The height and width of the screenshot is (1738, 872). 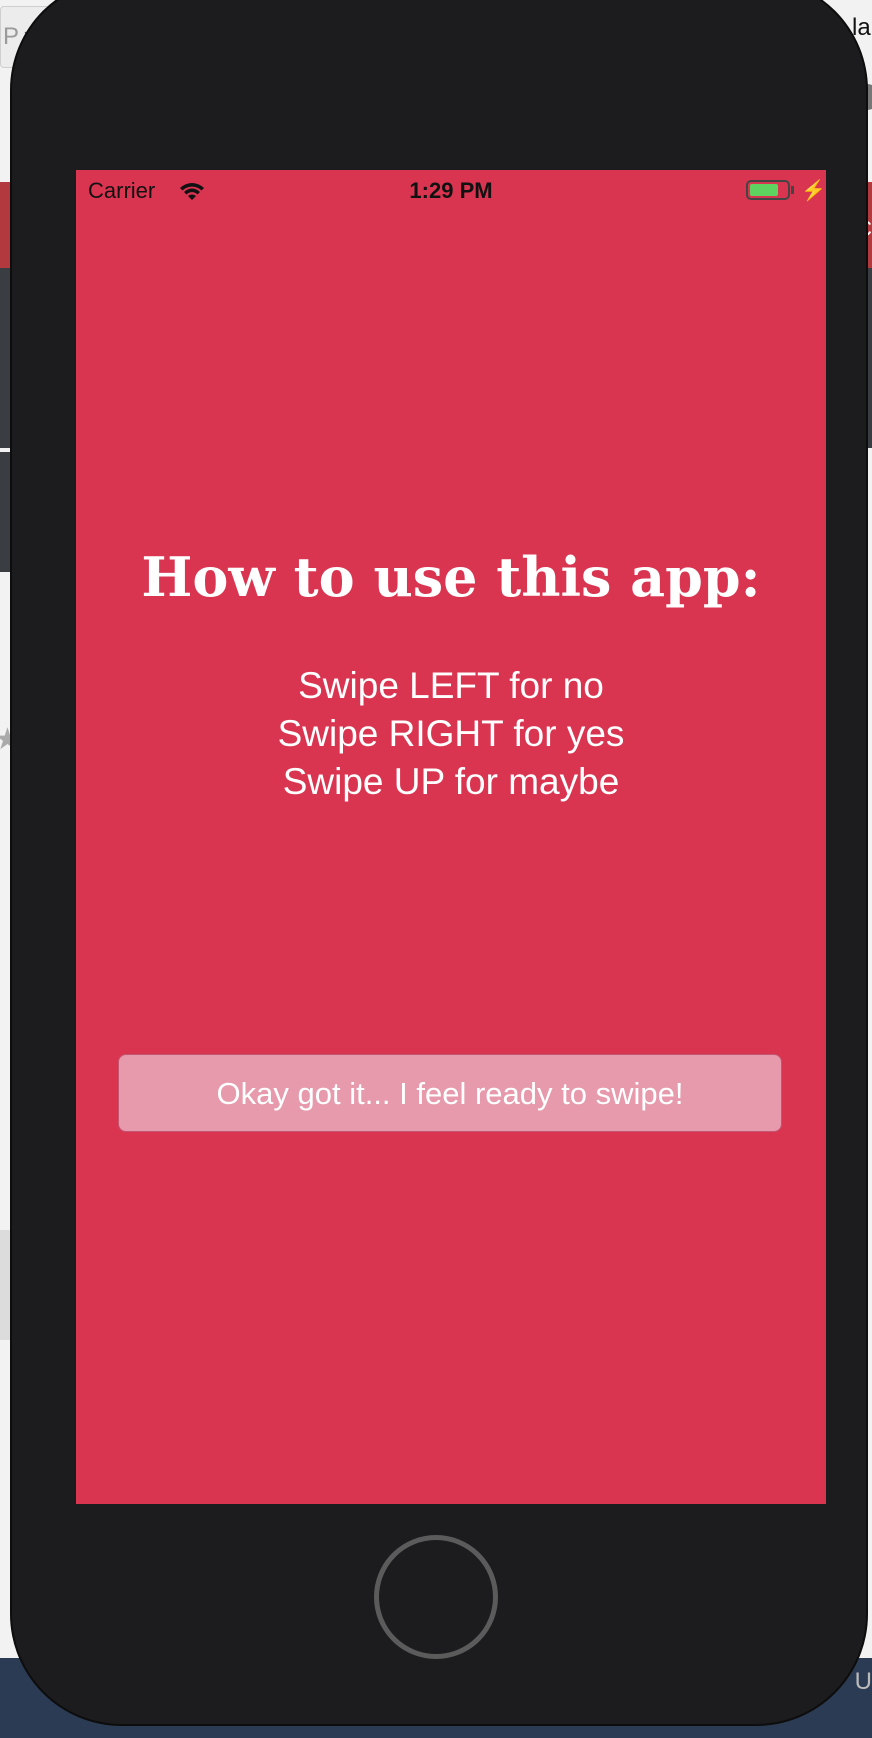 What do you see at coordinates (450, 1093) in the screenshot?
I see `ready-button: Okay got it... I feel ready to swipe!` at bounding box center [450, 1093].